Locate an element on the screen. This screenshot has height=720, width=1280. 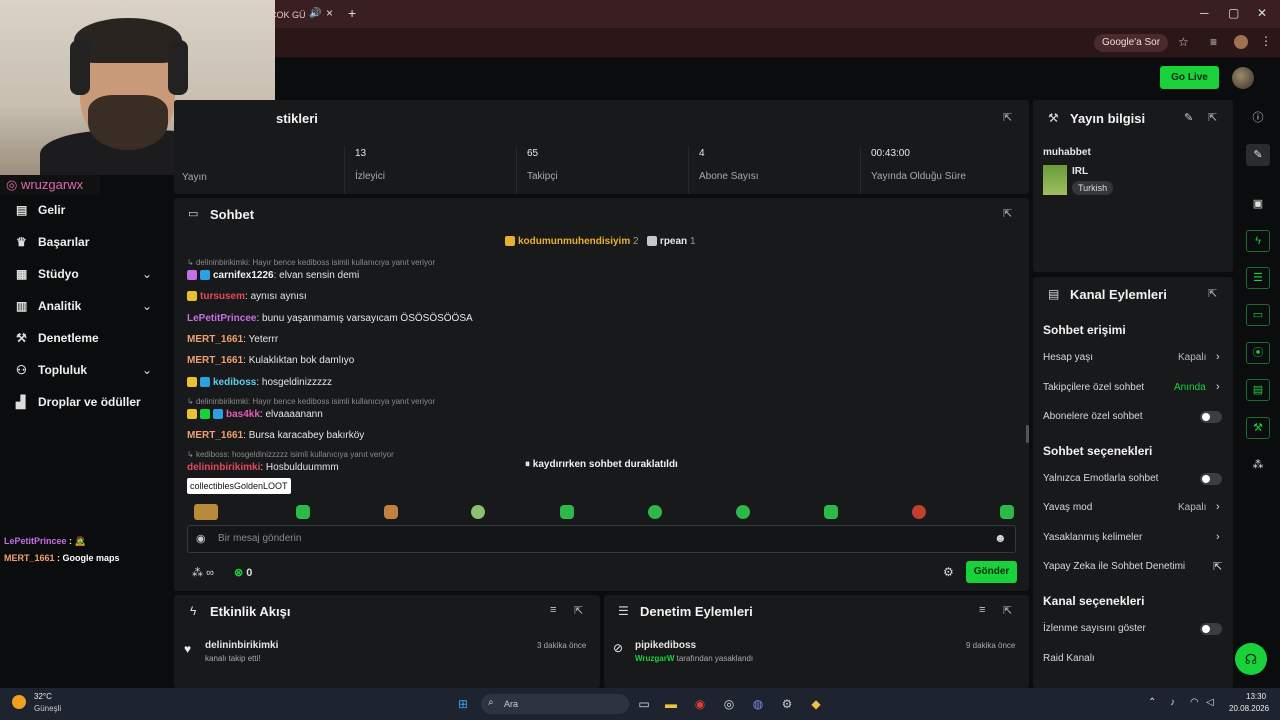
subs-only-toggle is located at coordinates (1211, 417).